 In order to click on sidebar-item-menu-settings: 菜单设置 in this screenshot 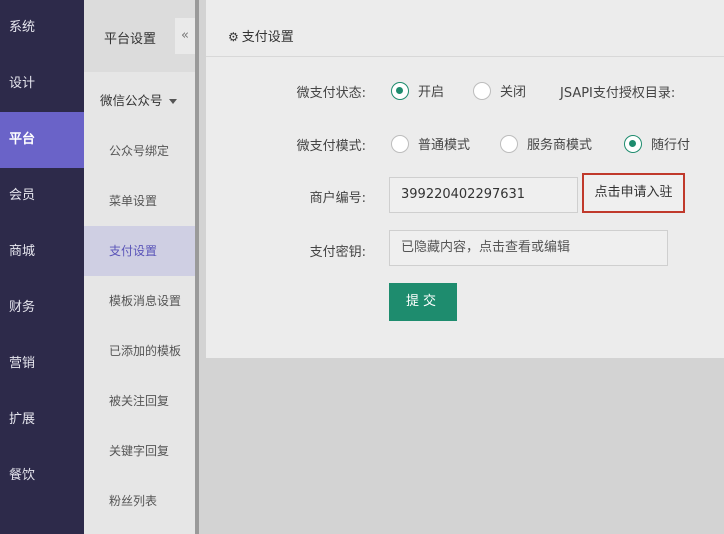, I will do `click(139, 201)`.